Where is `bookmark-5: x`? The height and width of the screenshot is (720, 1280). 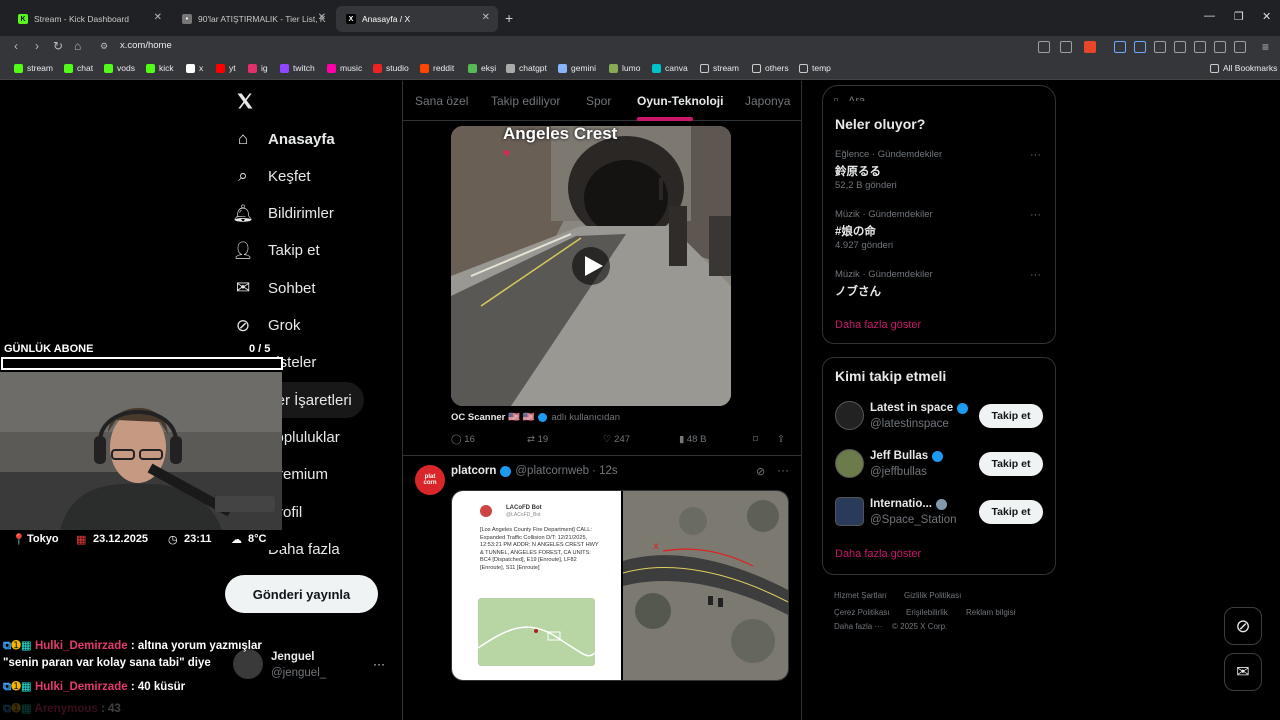 bookmark-5: x is located at coordinates (194, 68).